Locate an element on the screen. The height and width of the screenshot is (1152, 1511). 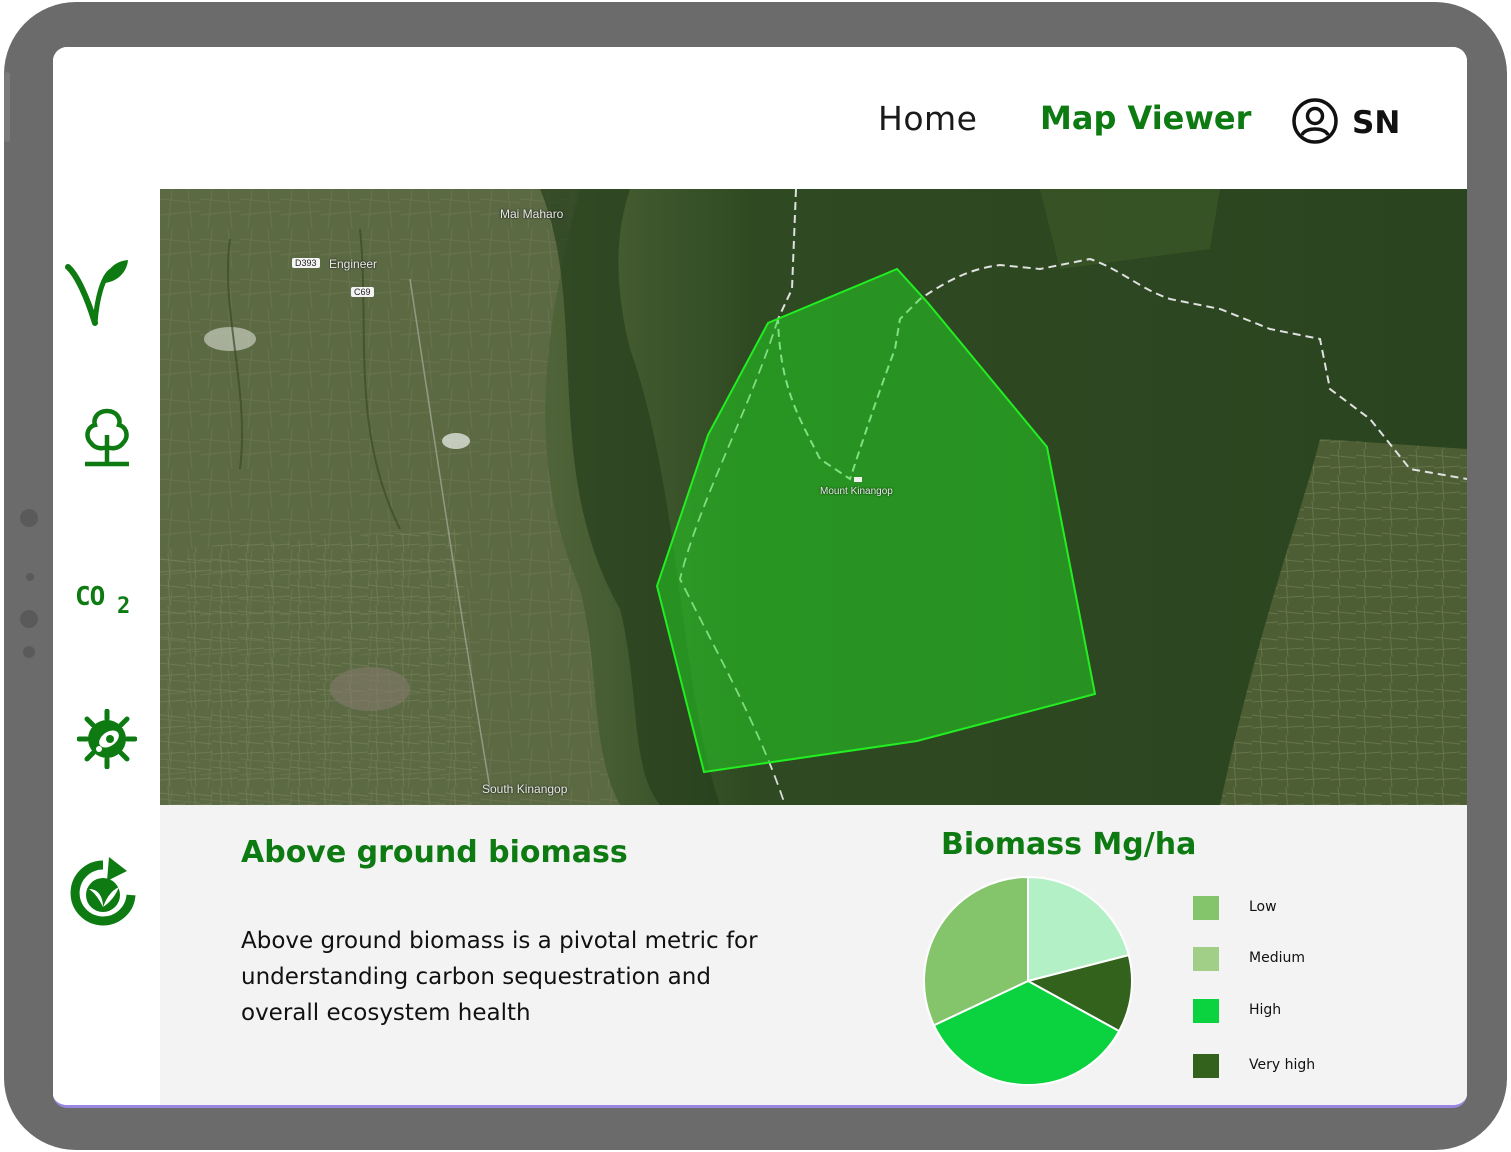
legend-label: Medium is located at coordinates (1277, 958).